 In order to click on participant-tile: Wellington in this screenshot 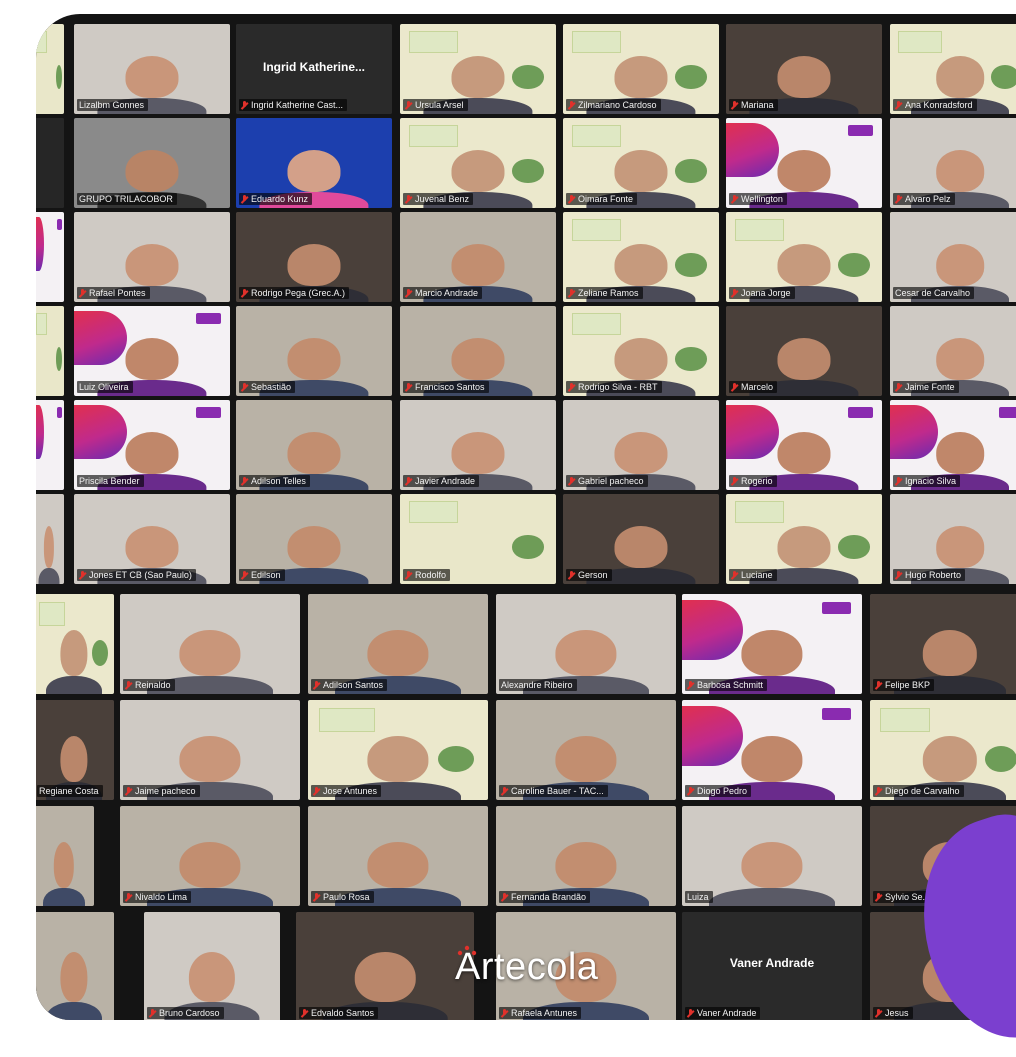, I will do `click(804, 163)`.